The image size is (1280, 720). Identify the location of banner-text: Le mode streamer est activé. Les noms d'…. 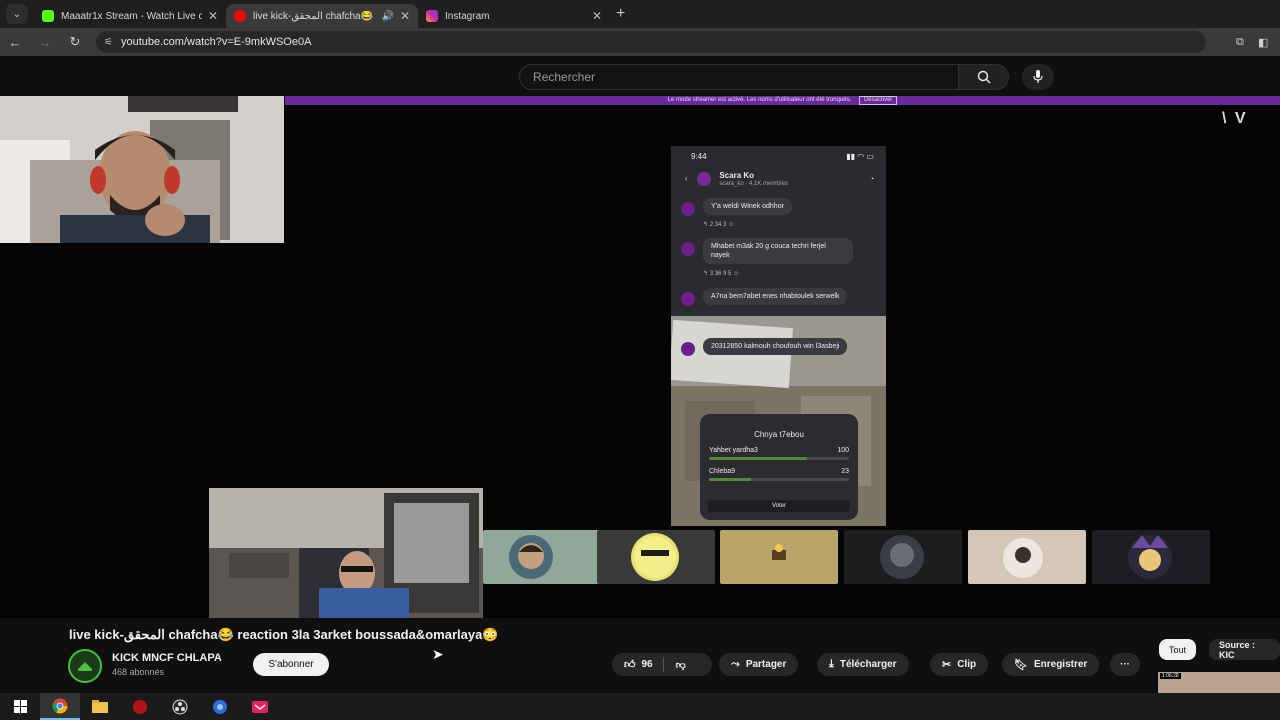
(759, 100).